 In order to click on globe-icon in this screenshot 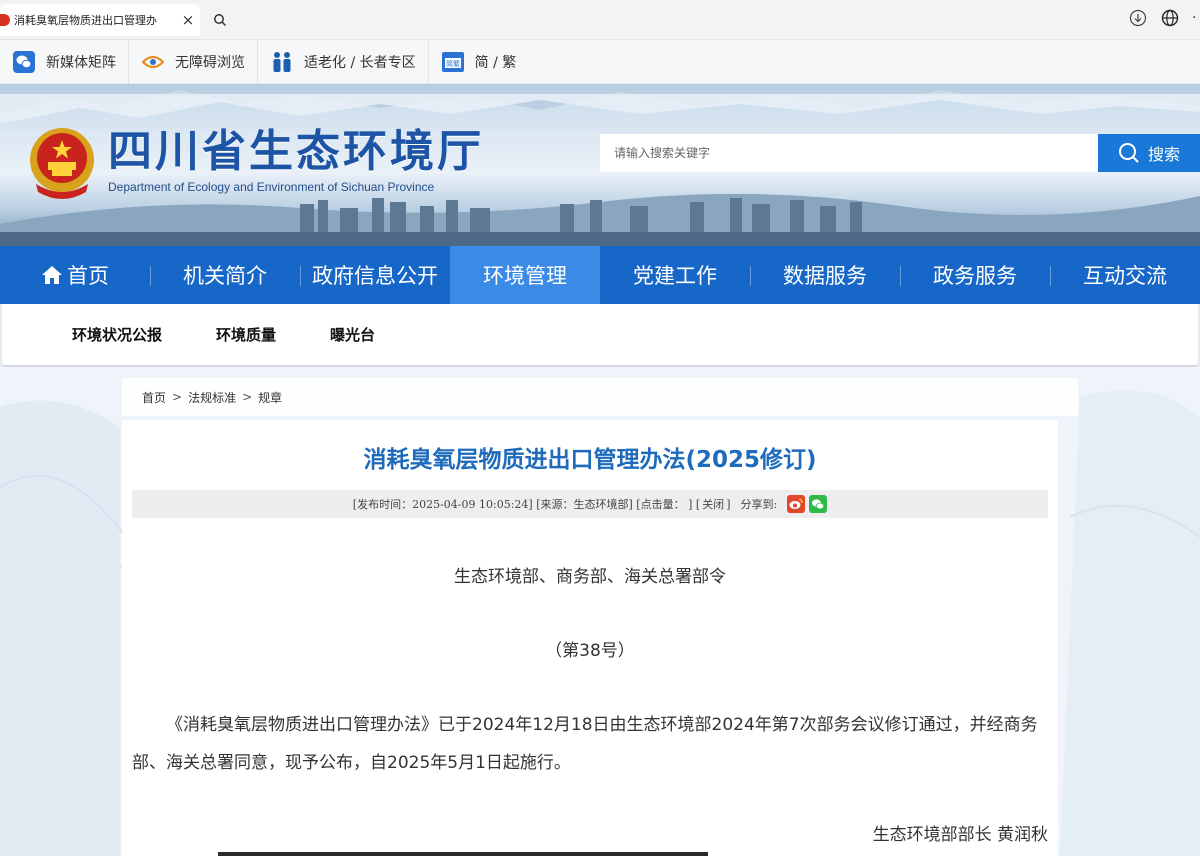, I will do `click(1170, 18)`.